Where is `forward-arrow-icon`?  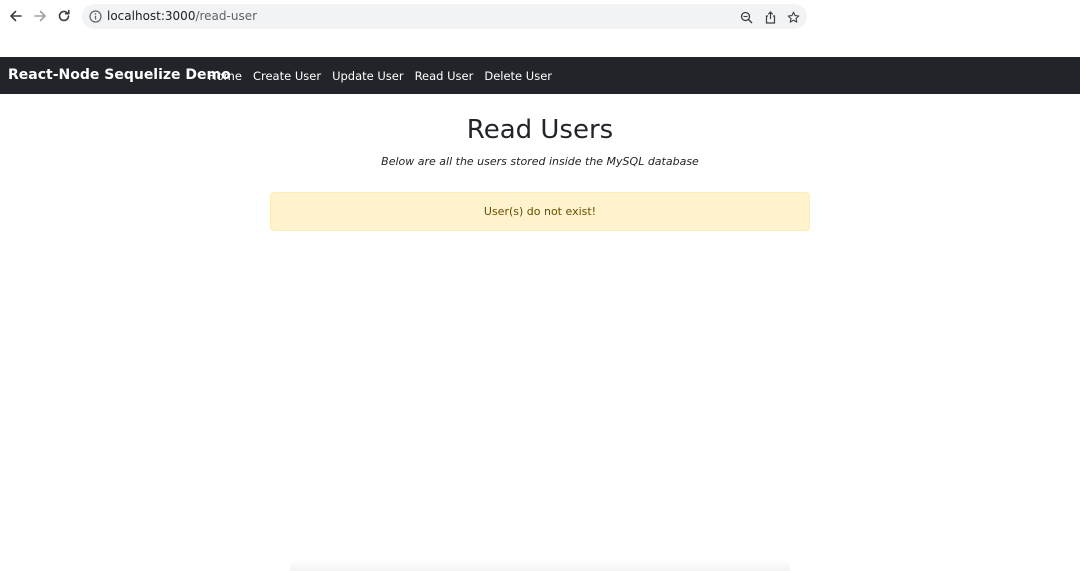 forward-arrow-icon is located at coordinates (40, 16).